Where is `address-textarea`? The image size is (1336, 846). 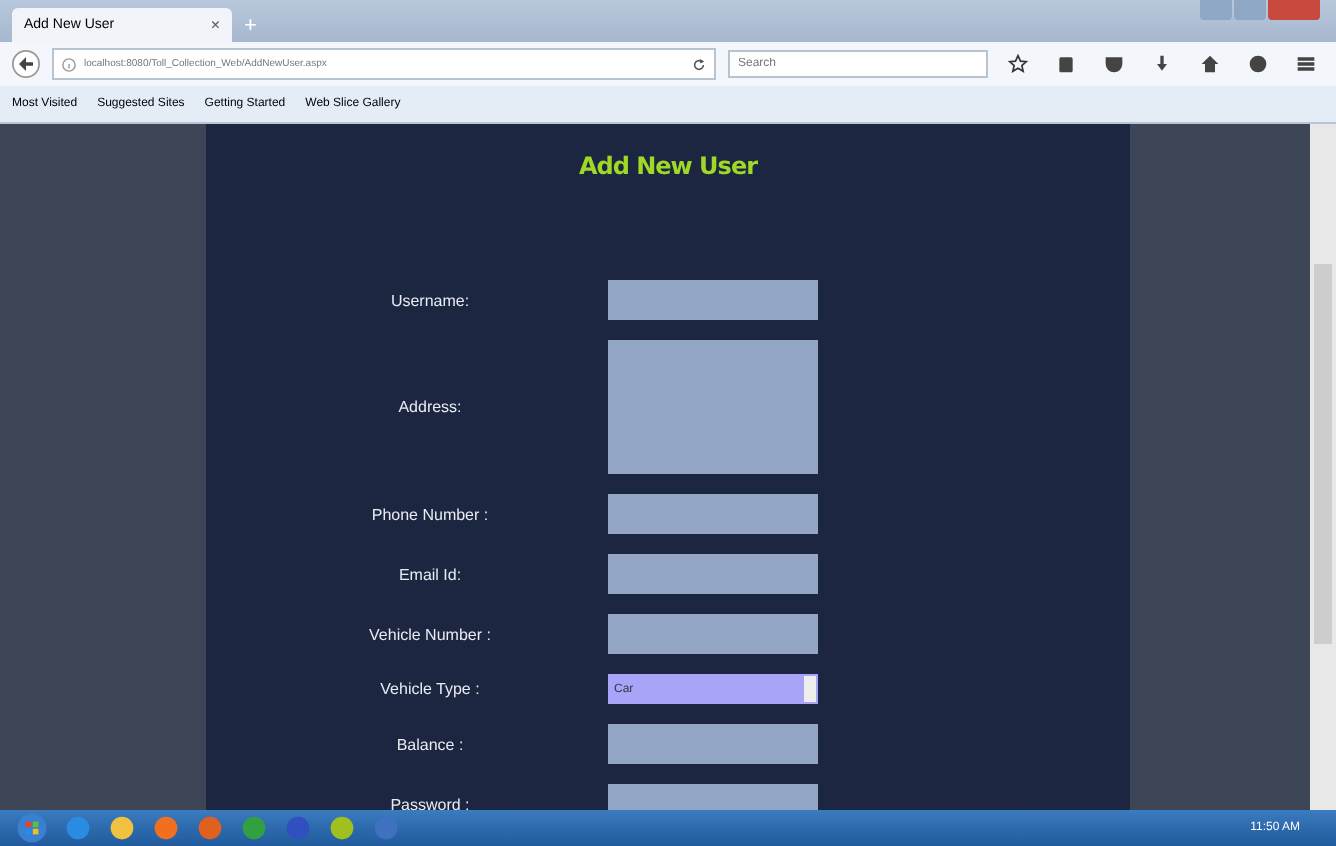 address-textarea is located at coordinates (713, 407).